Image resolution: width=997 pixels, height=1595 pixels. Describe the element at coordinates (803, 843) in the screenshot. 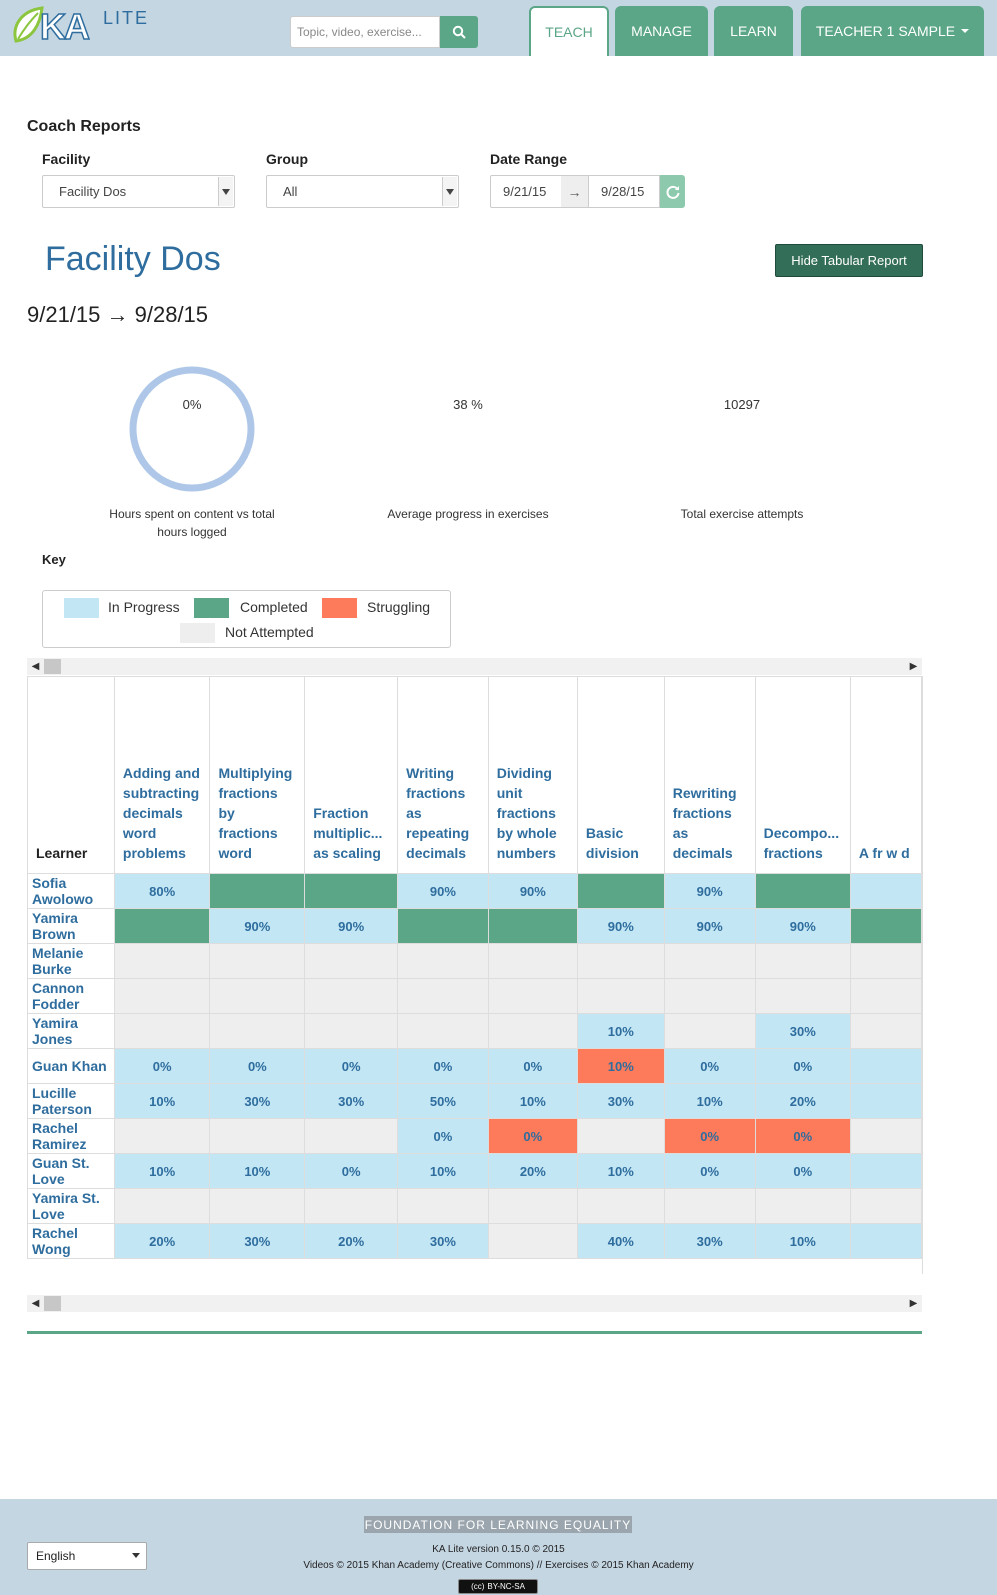

I see `exercise-header-link: Decompo... fractions` at that location.